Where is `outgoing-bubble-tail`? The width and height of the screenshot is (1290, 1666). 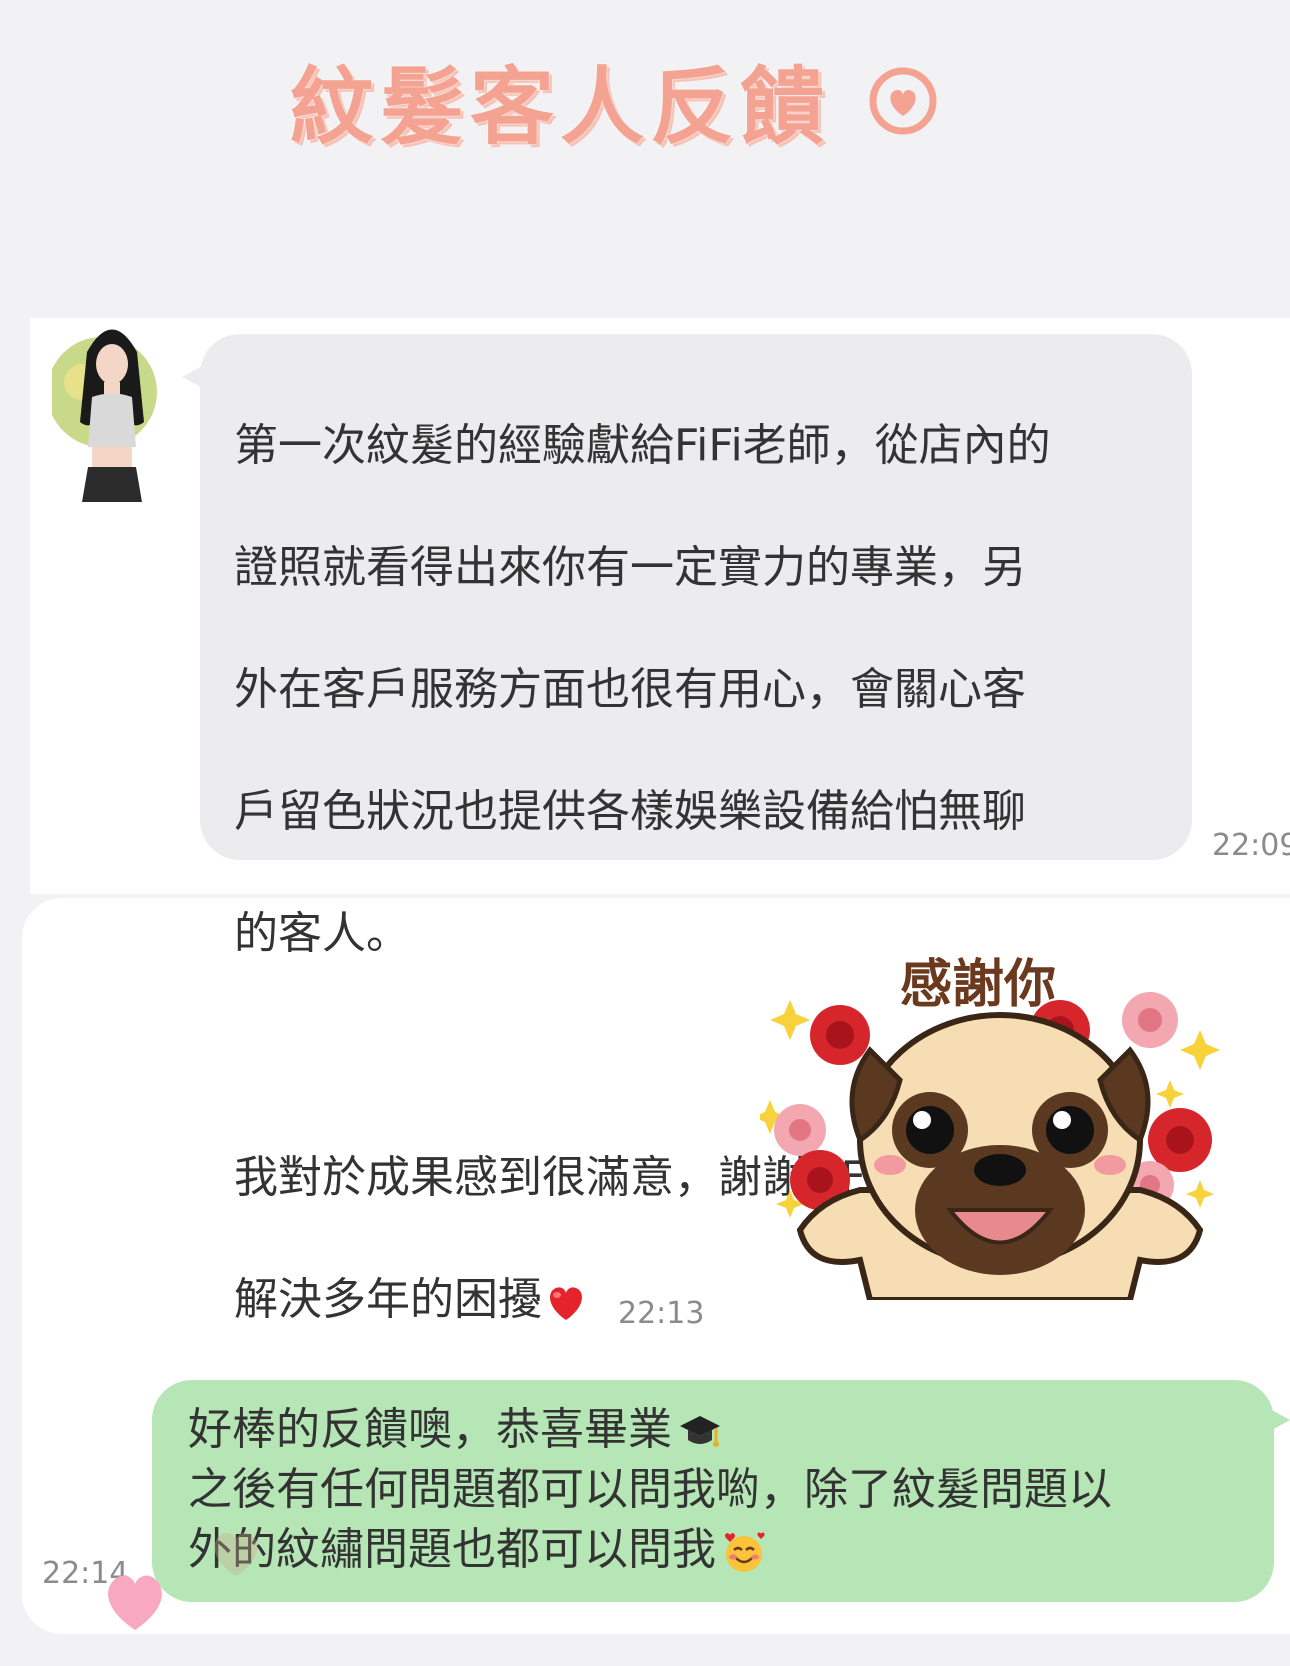 outgoing-bubble-tail is located at coordinates (1279, 1420).